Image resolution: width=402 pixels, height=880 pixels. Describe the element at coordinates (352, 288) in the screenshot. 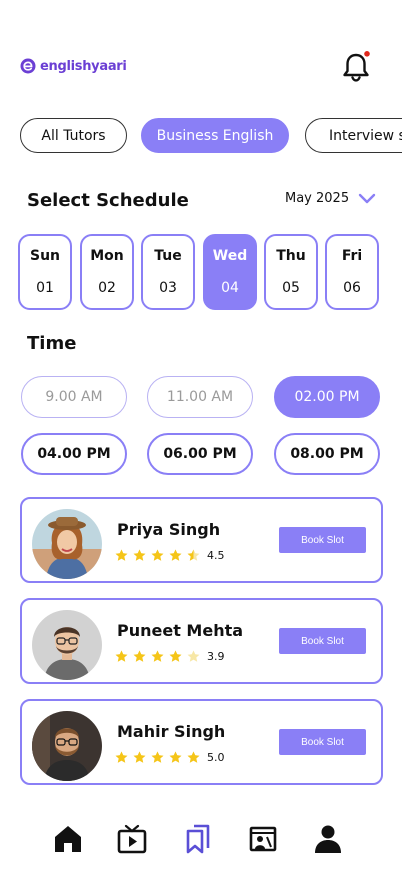

I see `day-number: 06` at that location.